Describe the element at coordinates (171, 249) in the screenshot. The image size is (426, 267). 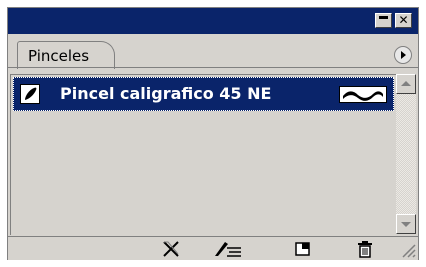
I see `remove-brush-stroke-icon` at that location.